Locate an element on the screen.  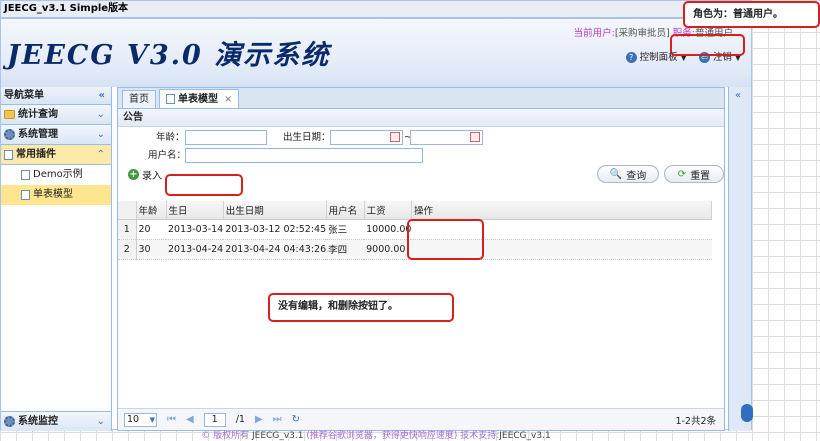
tab-label: 首页 is located at coordinates (139, 99).